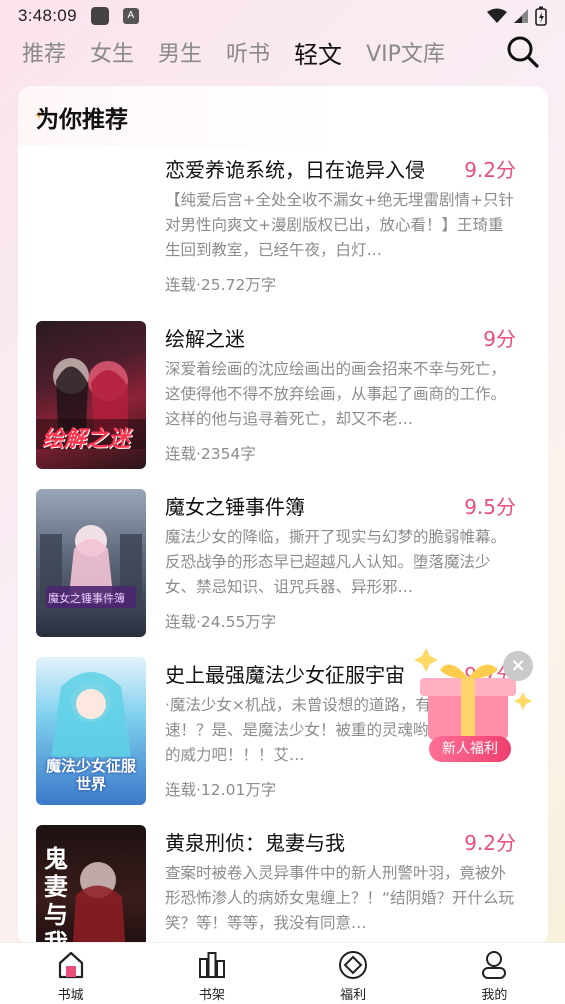 Image resolution: width=565 pixels, height=1004 pixels. I want to click on status-time: 3:48:09, so click(47, 15).